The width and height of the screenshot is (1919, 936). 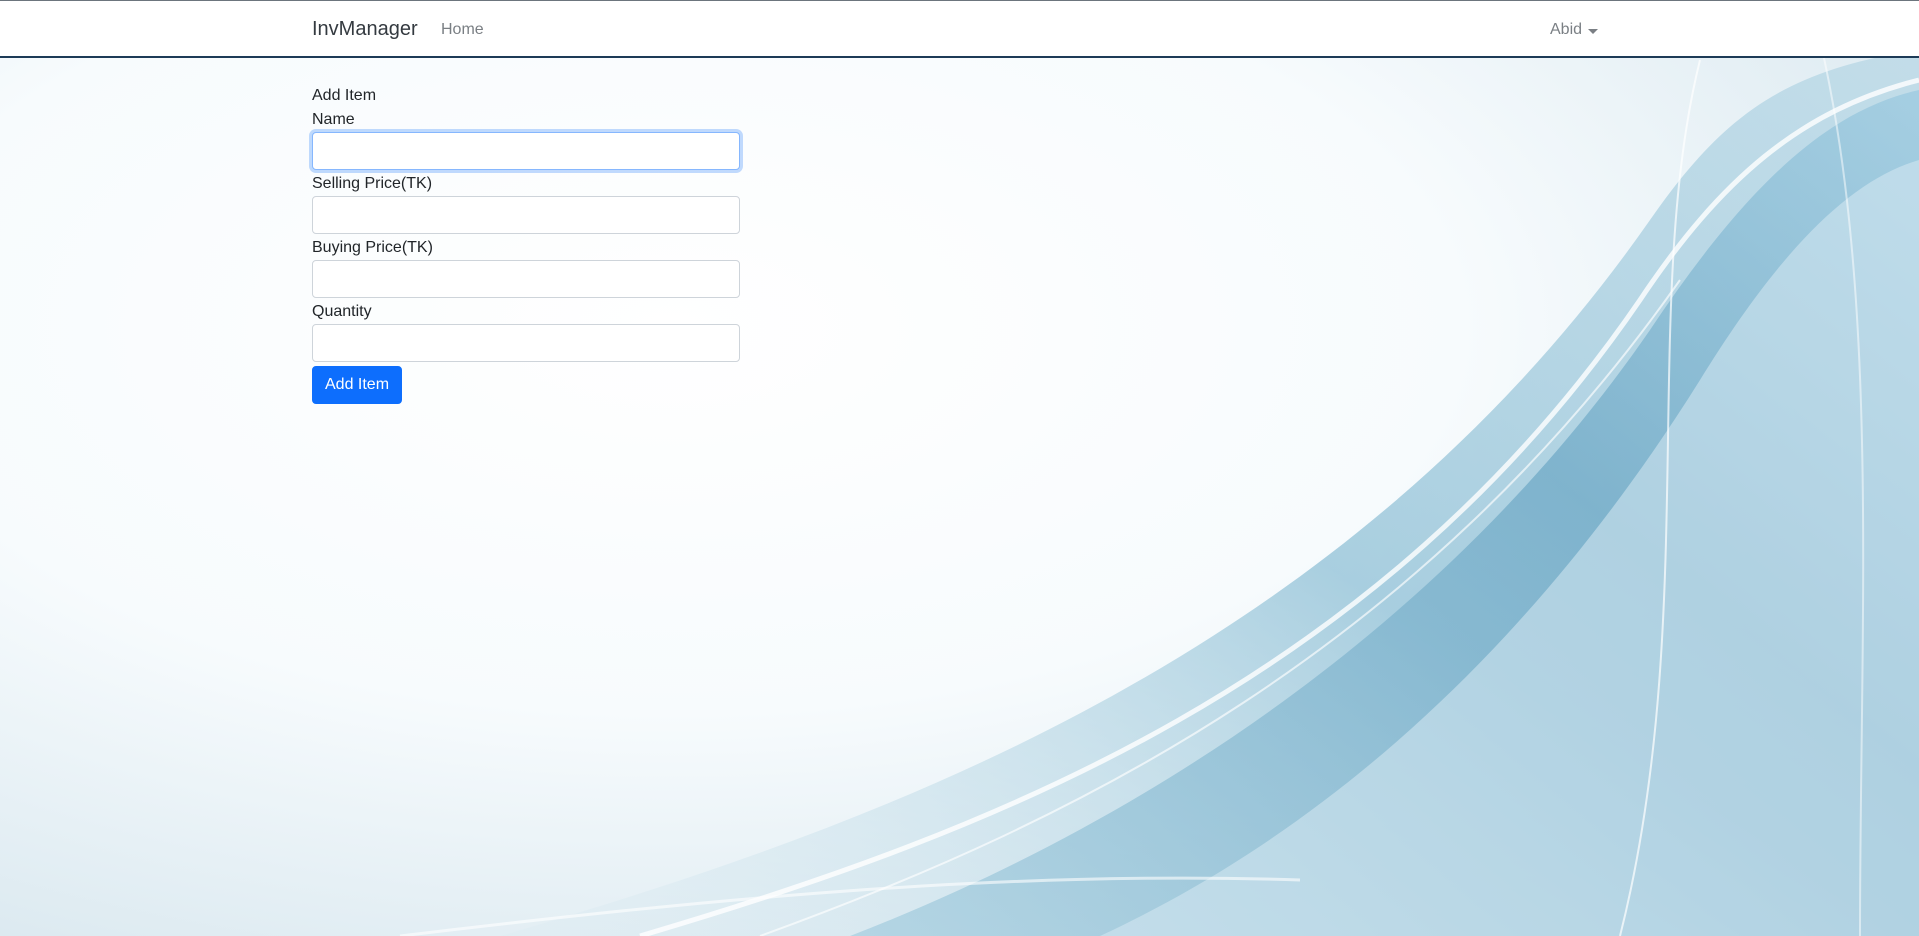 What do you see at coordinates (372, 247) in the screenshot?
I see `buying-price-label: Buying Price(TK)` at bounding box center [372, 247].